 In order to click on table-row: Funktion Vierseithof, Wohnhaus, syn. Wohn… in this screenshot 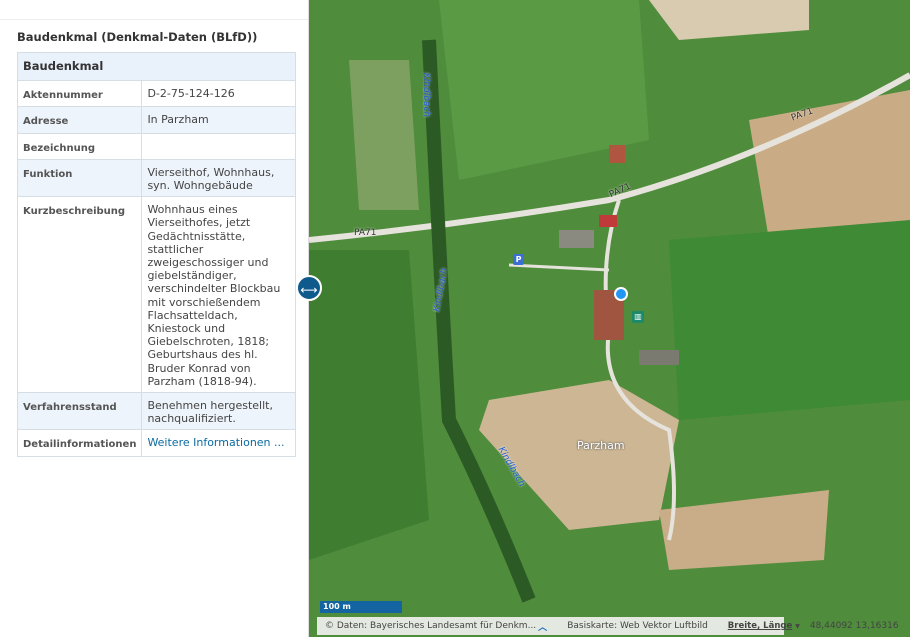, I will do `click(156, 178)`.